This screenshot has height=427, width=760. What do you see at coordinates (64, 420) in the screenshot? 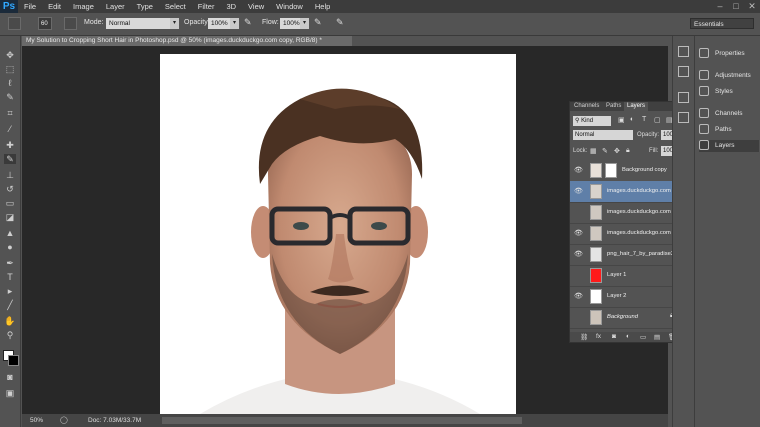
I see `status-menu-icon: ◯` at bounding box center [64, 420].